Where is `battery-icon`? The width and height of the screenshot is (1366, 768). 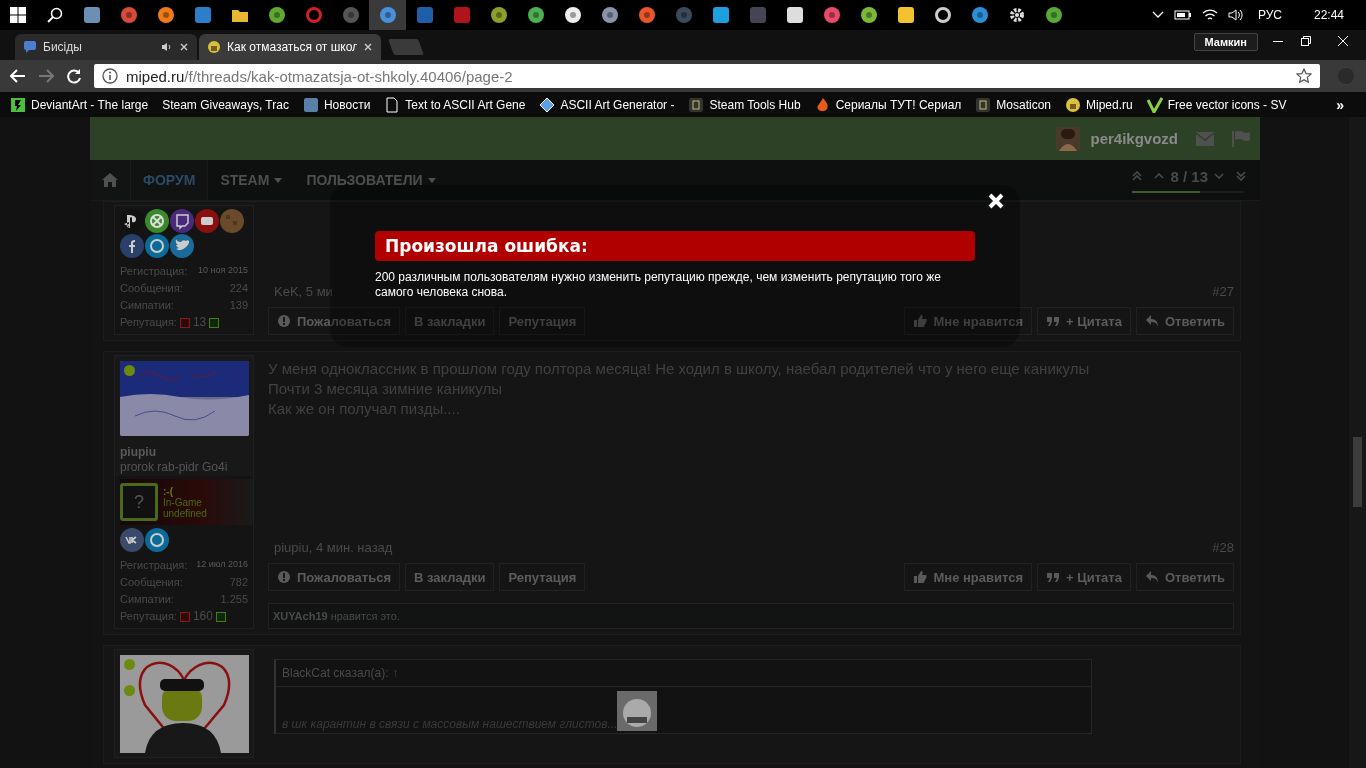 battery-icon is located at coordinates (1182, 15).